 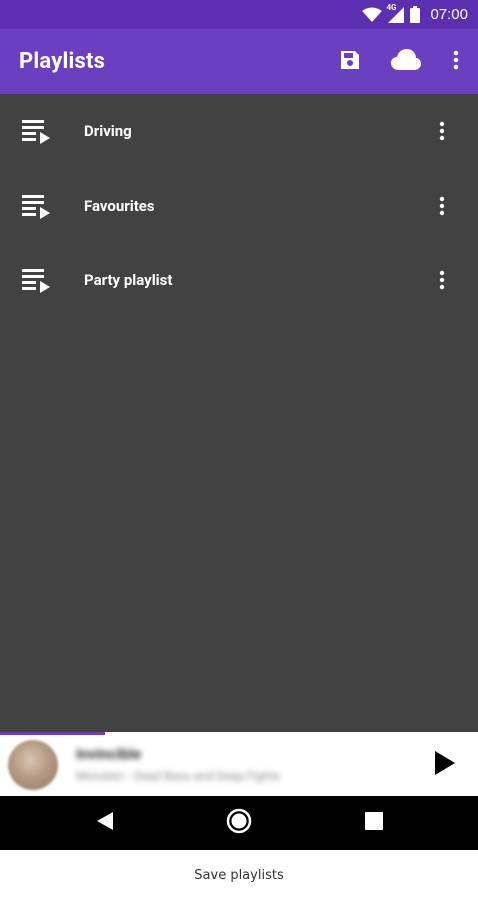 What do you see at coordinates (372, 15) in the screenshot?
I see `wifi-icon` at bounding box center [372, 15].